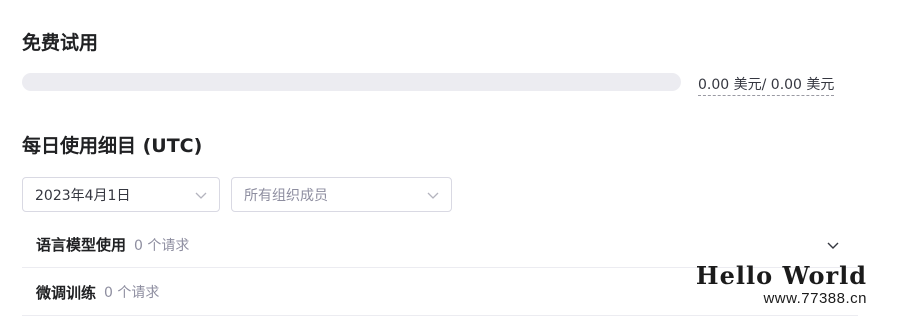  What do you see at coordinates (60, 43) in the screenshot?
I see `free-trial-title: 免费试用` at bounding box center [60, 43].